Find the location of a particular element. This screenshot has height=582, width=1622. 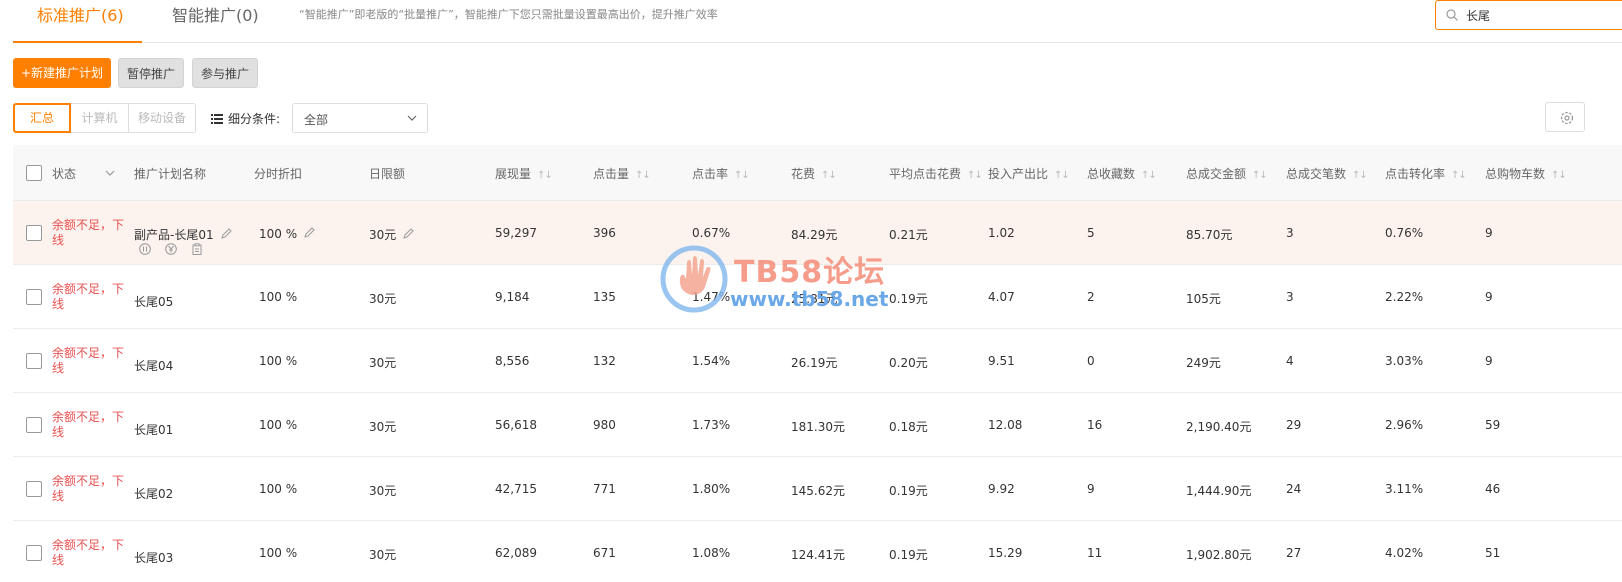

column-favorites-label: 总收藏数 is located at coordinates (1111, 174).